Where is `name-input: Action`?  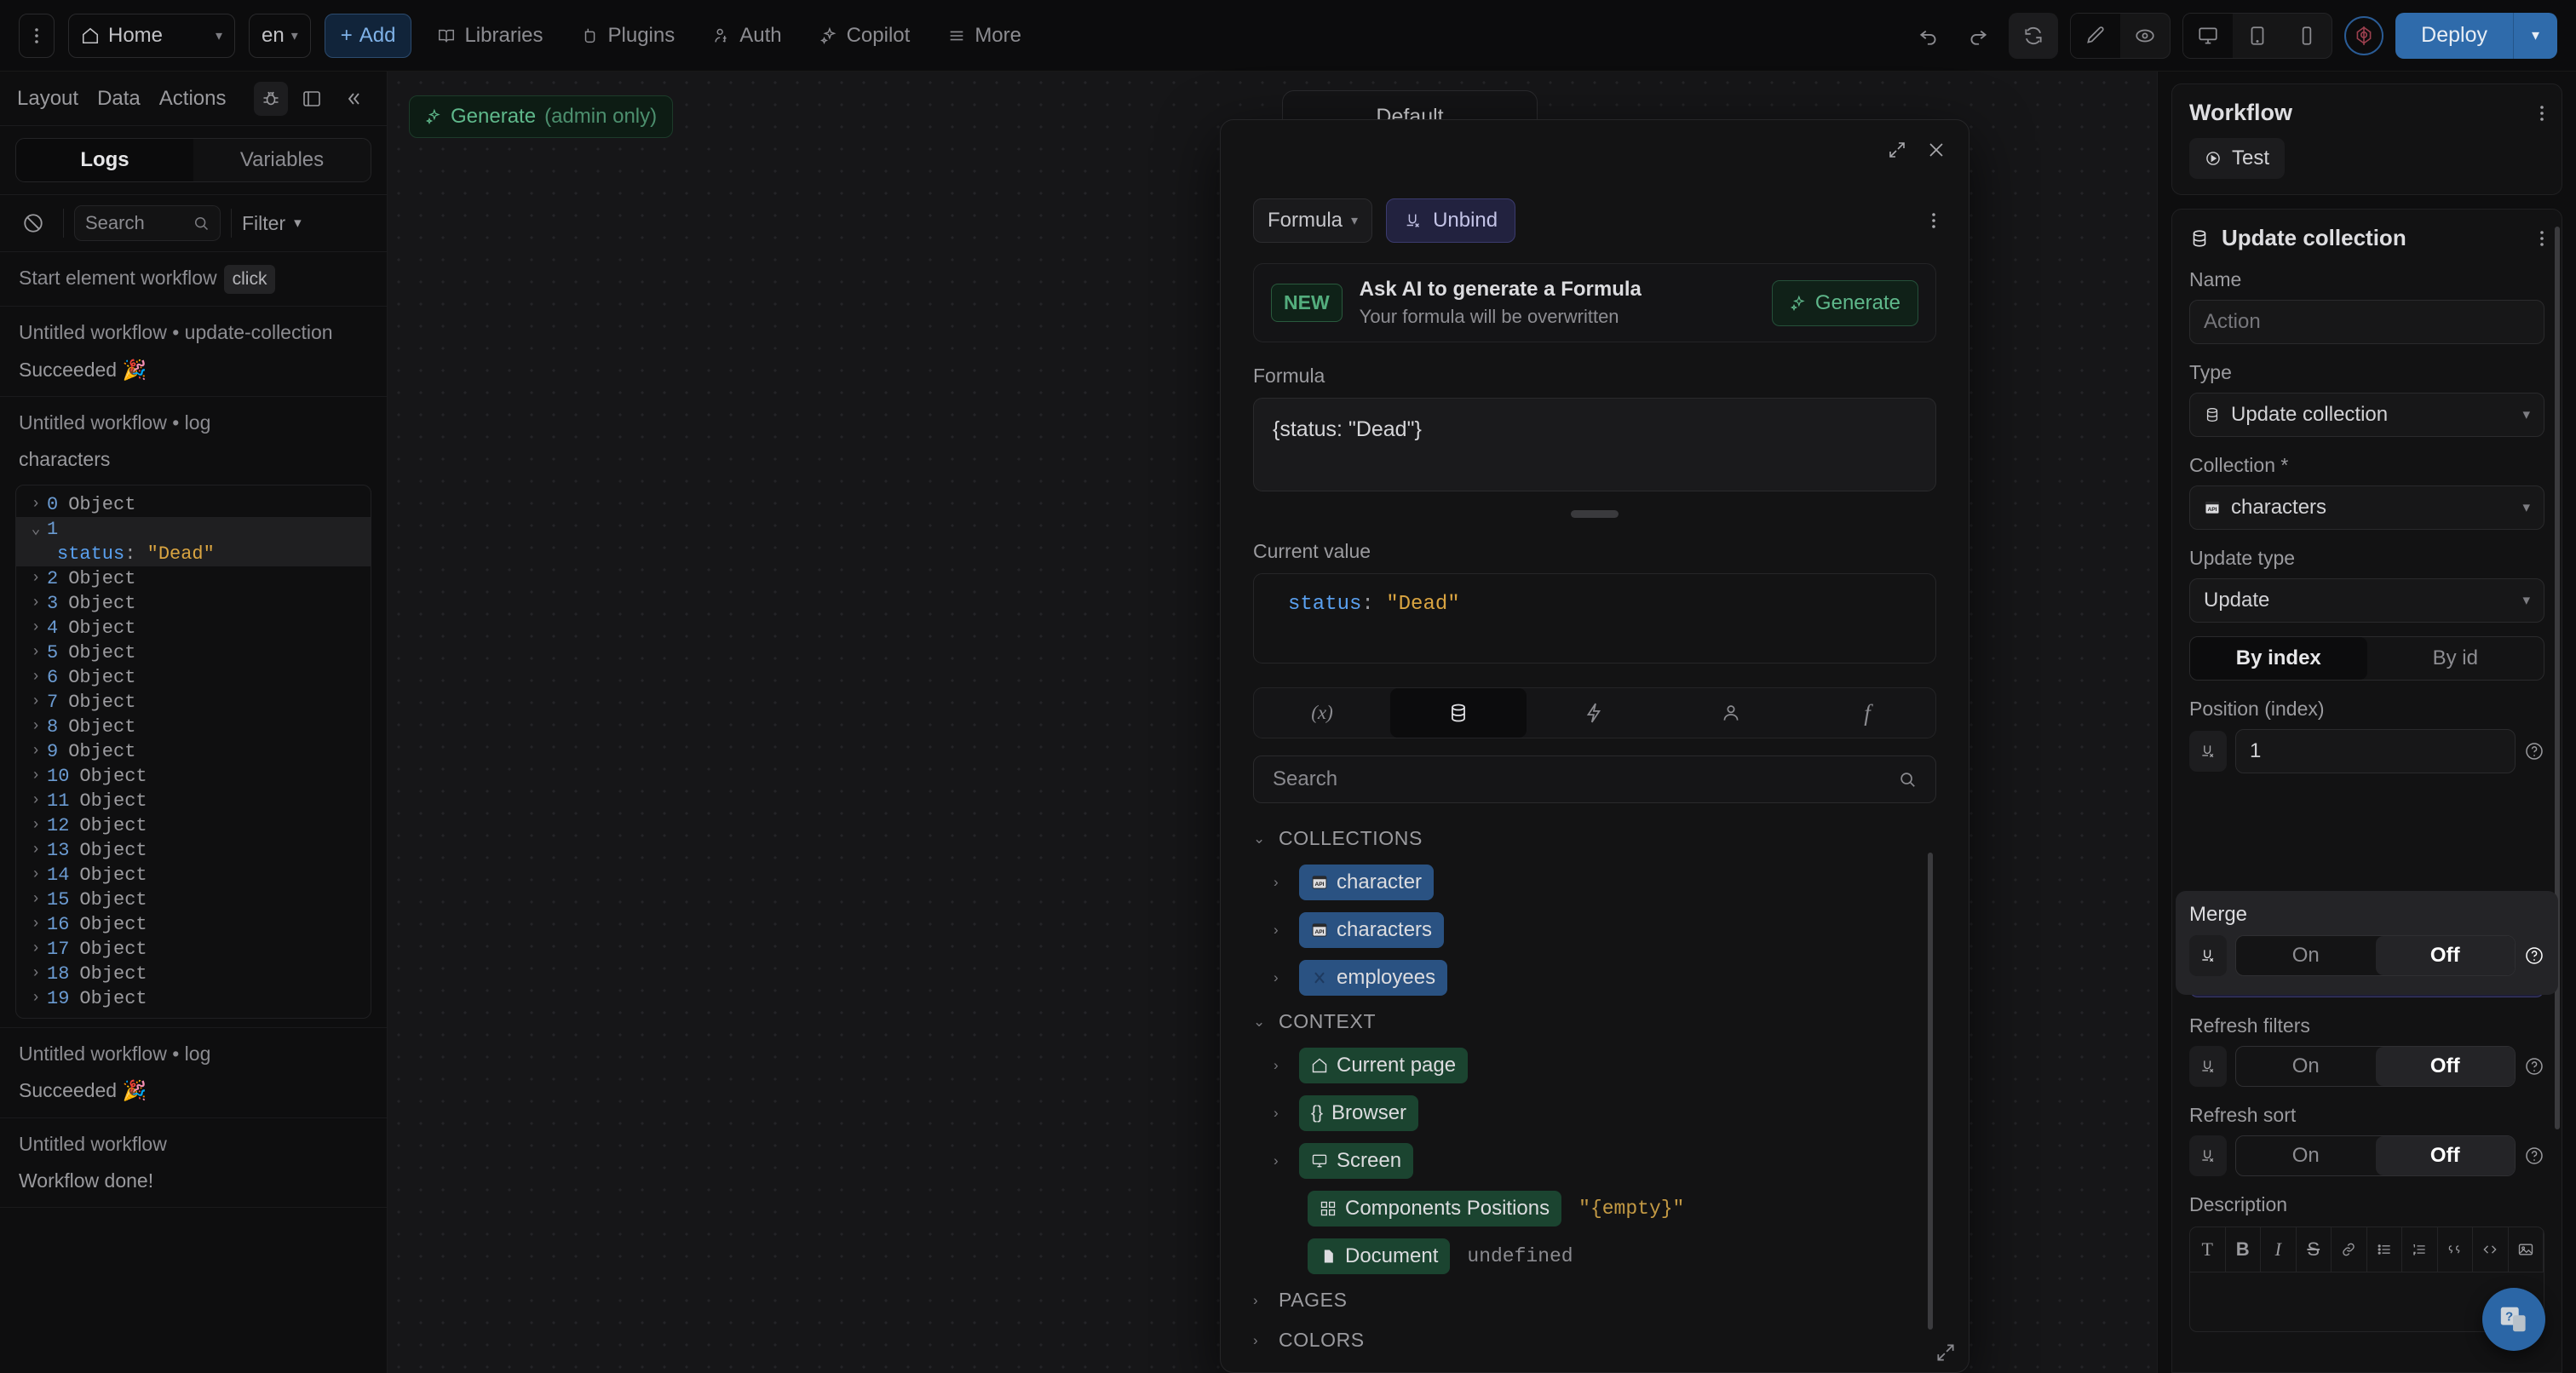 name-input: Action is located at coordinates (2366, 322).